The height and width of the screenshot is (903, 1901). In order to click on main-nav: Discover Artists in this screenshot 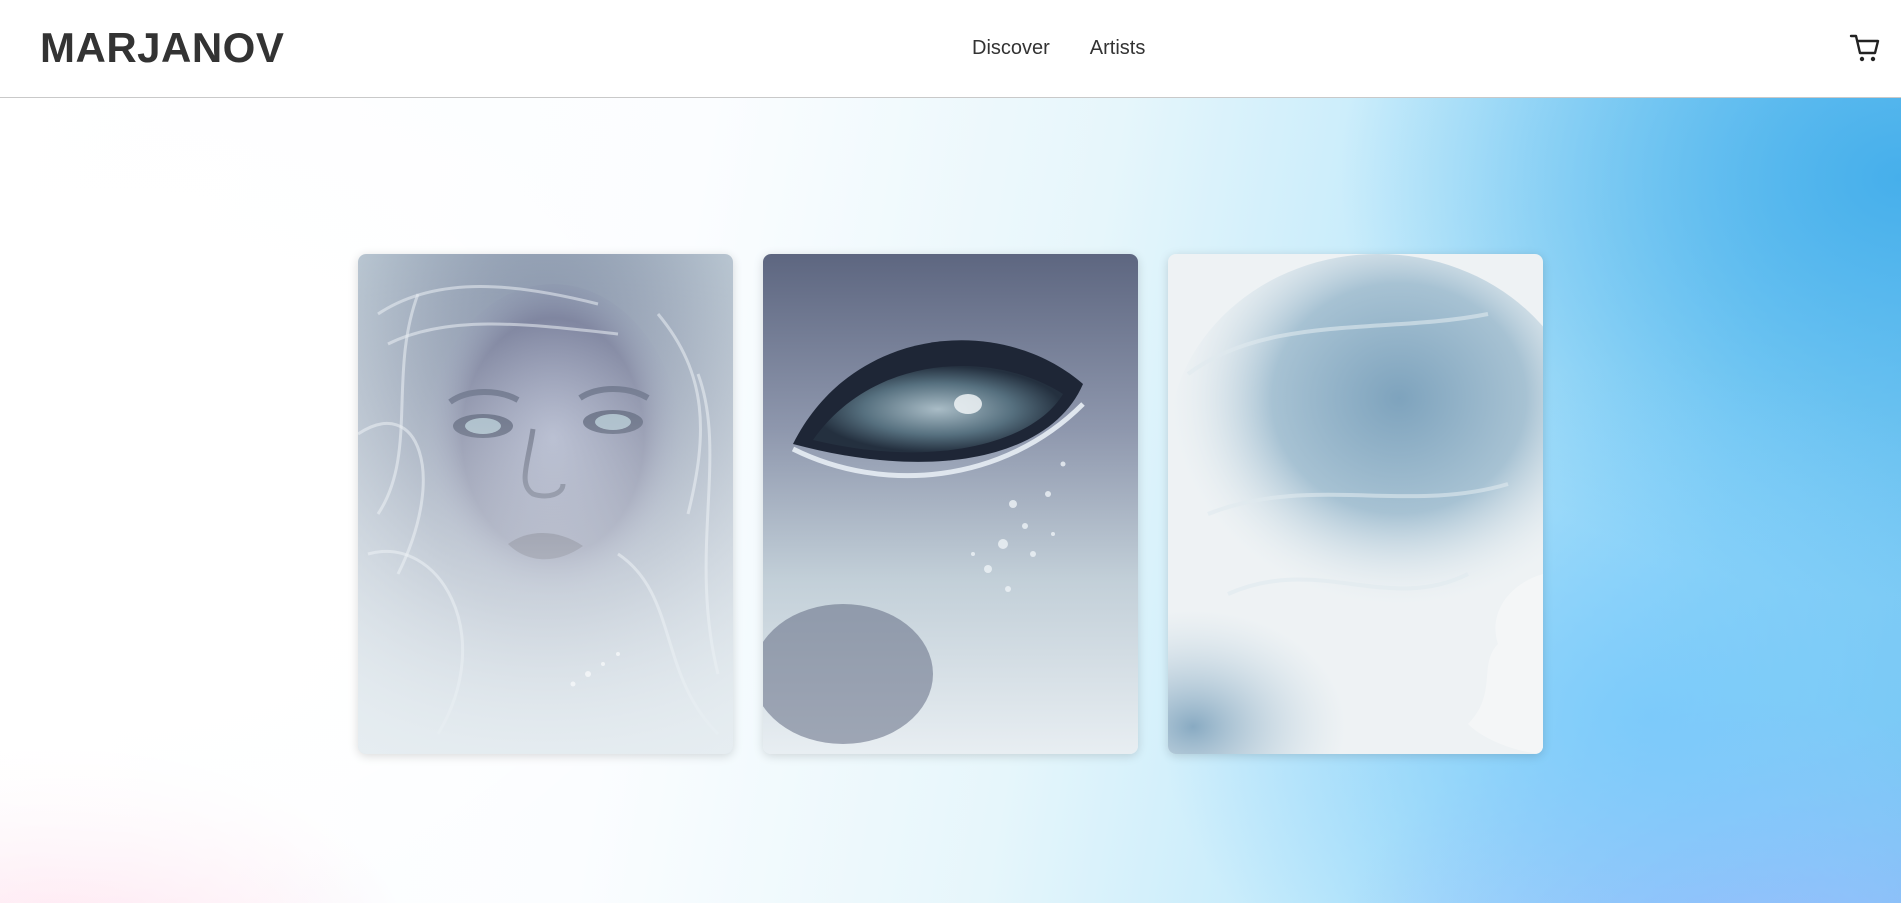, I will do `click(1058, 48)`.